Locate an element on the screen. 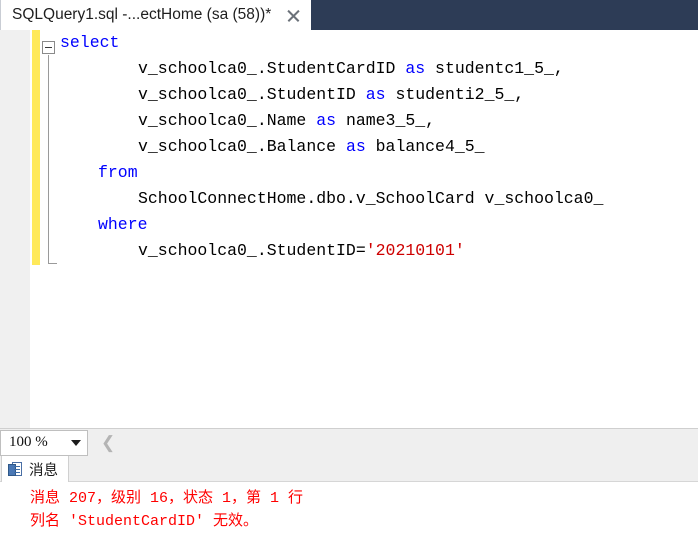  code-token: name3_5_, is located at coordinates (386, 120).